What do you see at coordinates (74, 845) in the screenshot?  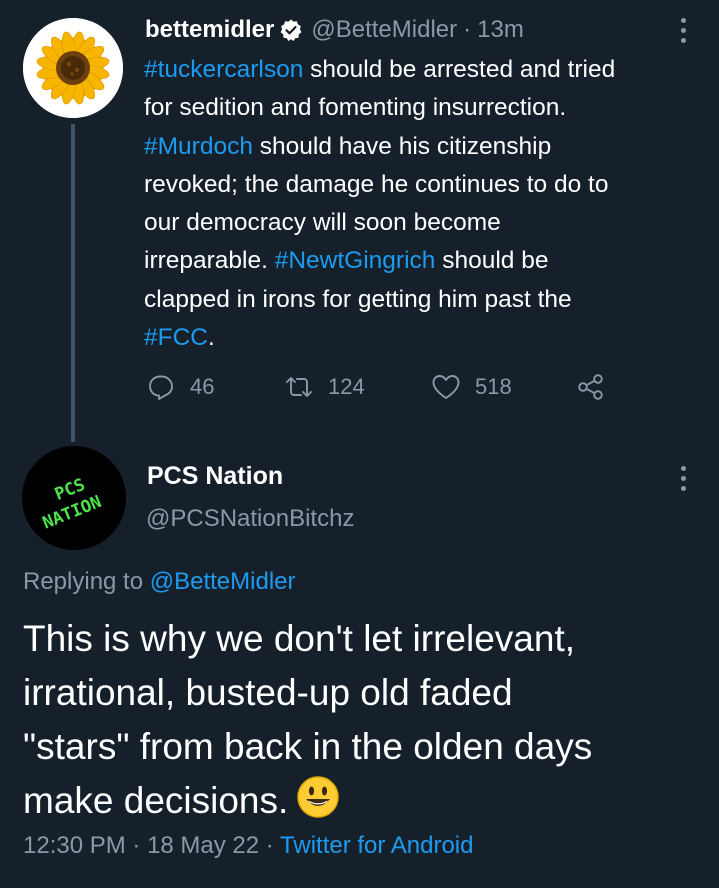 I see `reply-time: 12:30 PM` at bounding box center [74, 845].